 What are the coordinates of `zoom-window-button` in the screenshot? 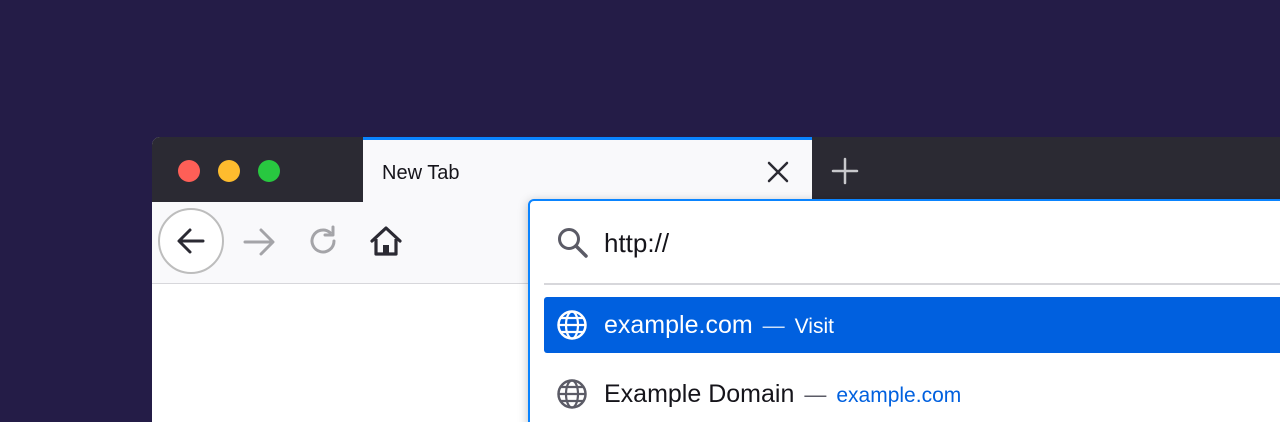 It's located at (269, 171).